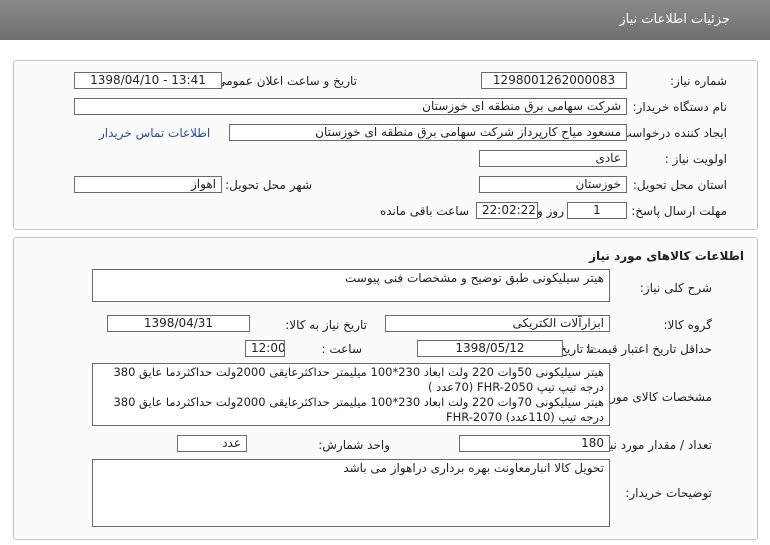 Image resolution: width=770 pixels, height=545 pixels. What do you see at coordinates (154, 133) in the screenshot?
I see `buyer-contact-link: اطلاعات تماس خریدار` at bounding box center [154, 133].